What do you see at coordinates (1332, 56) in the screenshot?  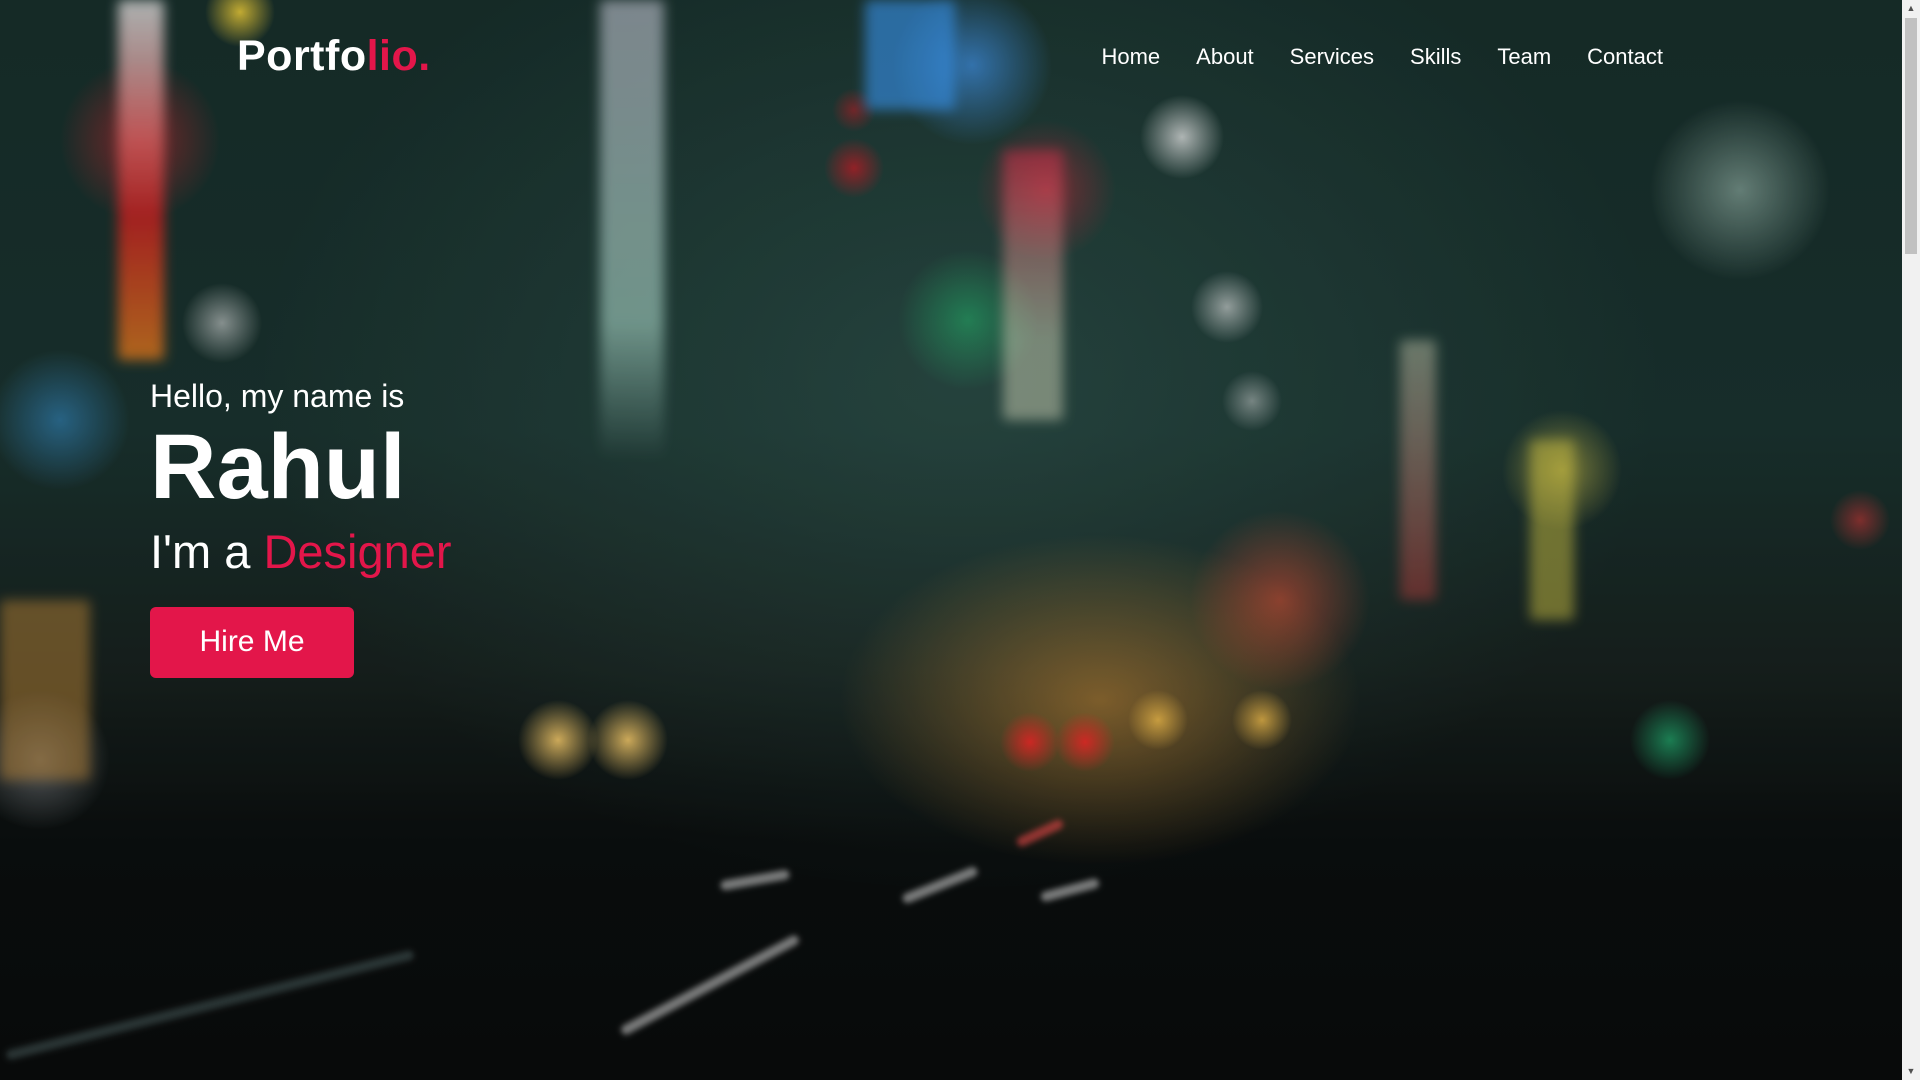 I see `nav-link-services: Services` at bounding box center [1332, 56].